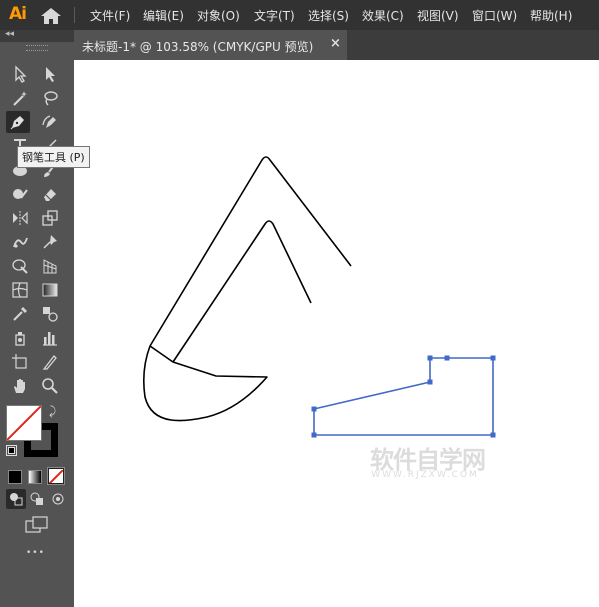 The height and width of the screenshot is (607, 599). Describe the element at coordinates (37, 48) in the screenshot. I see `panel-grip` at that location.